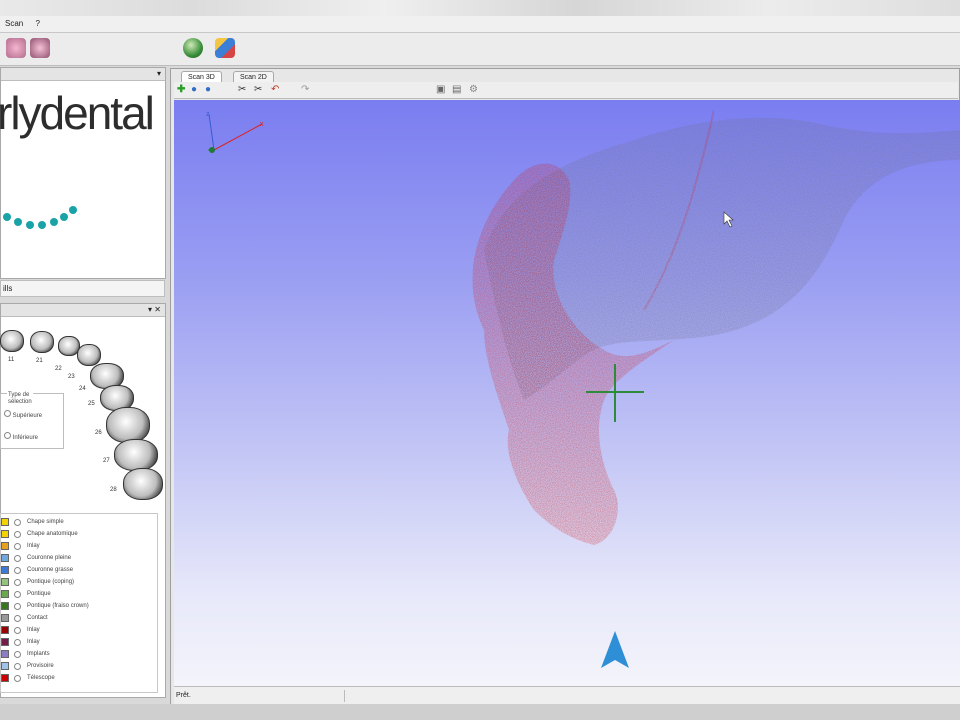 Image resolution: width=960 pixels, height=720 pixels. Describe the element at coordinates (50, 570) in the screenshot. I see `restoration-type-label: Couronne grasse` at that location.